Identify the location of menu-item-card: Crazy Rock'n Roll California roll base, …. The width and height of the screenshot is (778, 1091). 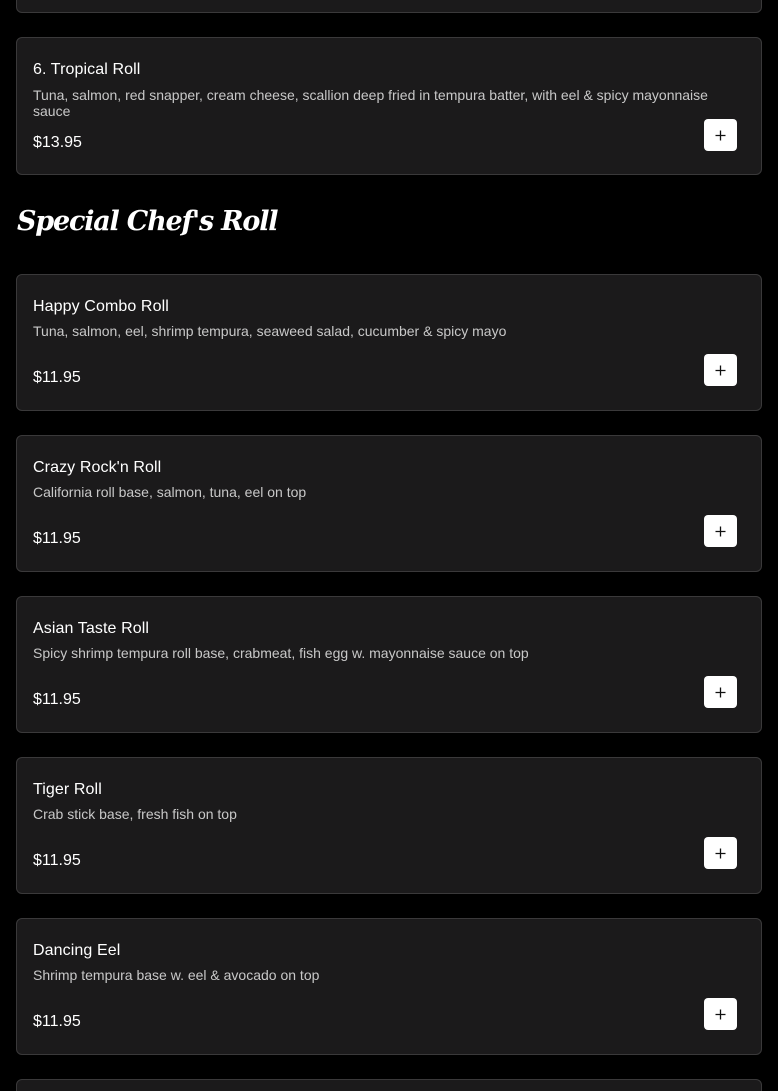
(389, 503).